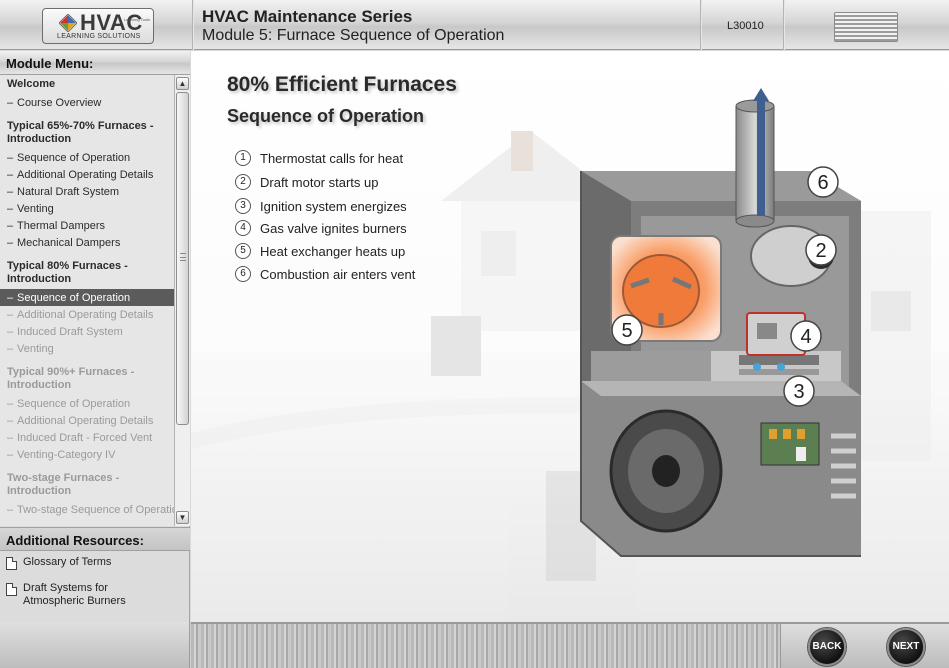 This screenshot has height=668, width=949. I want to click on step-number: 2, so click(243, 182).